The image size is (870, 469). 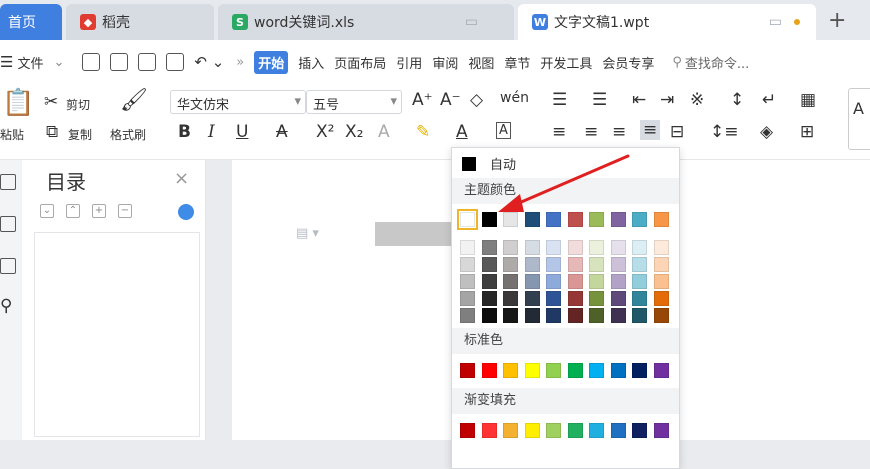 What do you see at coordinates (462, 132) in the screenshot?
I see `font-color-button: A` at bounding box center [462, 132].